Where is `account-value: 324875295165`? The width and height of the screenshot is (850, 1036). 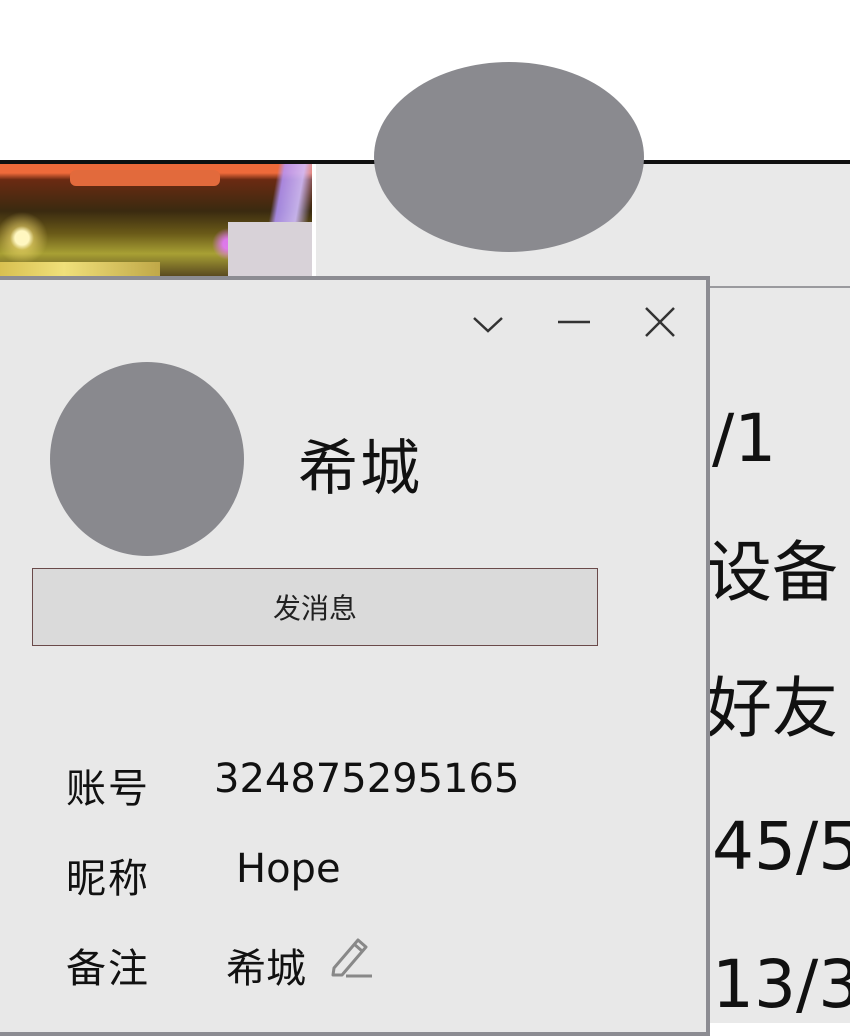
account-value: 324875295165 is located at coordinates (367, 779).